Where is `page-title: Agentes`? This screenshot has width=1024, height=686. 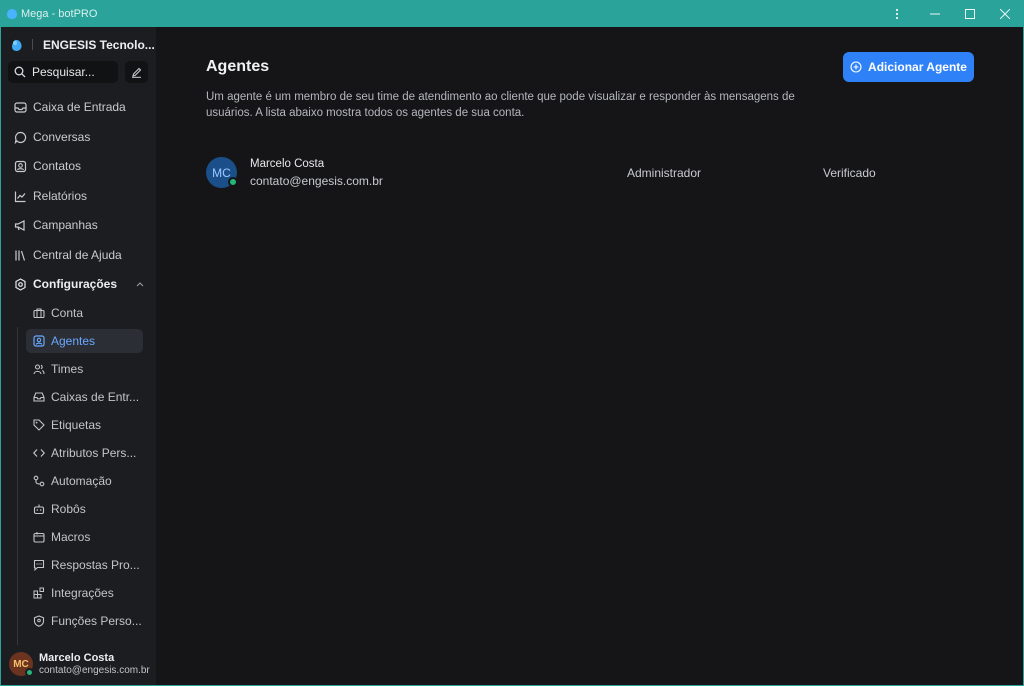 page-title: Agentes is located at coordinates (238, 66).